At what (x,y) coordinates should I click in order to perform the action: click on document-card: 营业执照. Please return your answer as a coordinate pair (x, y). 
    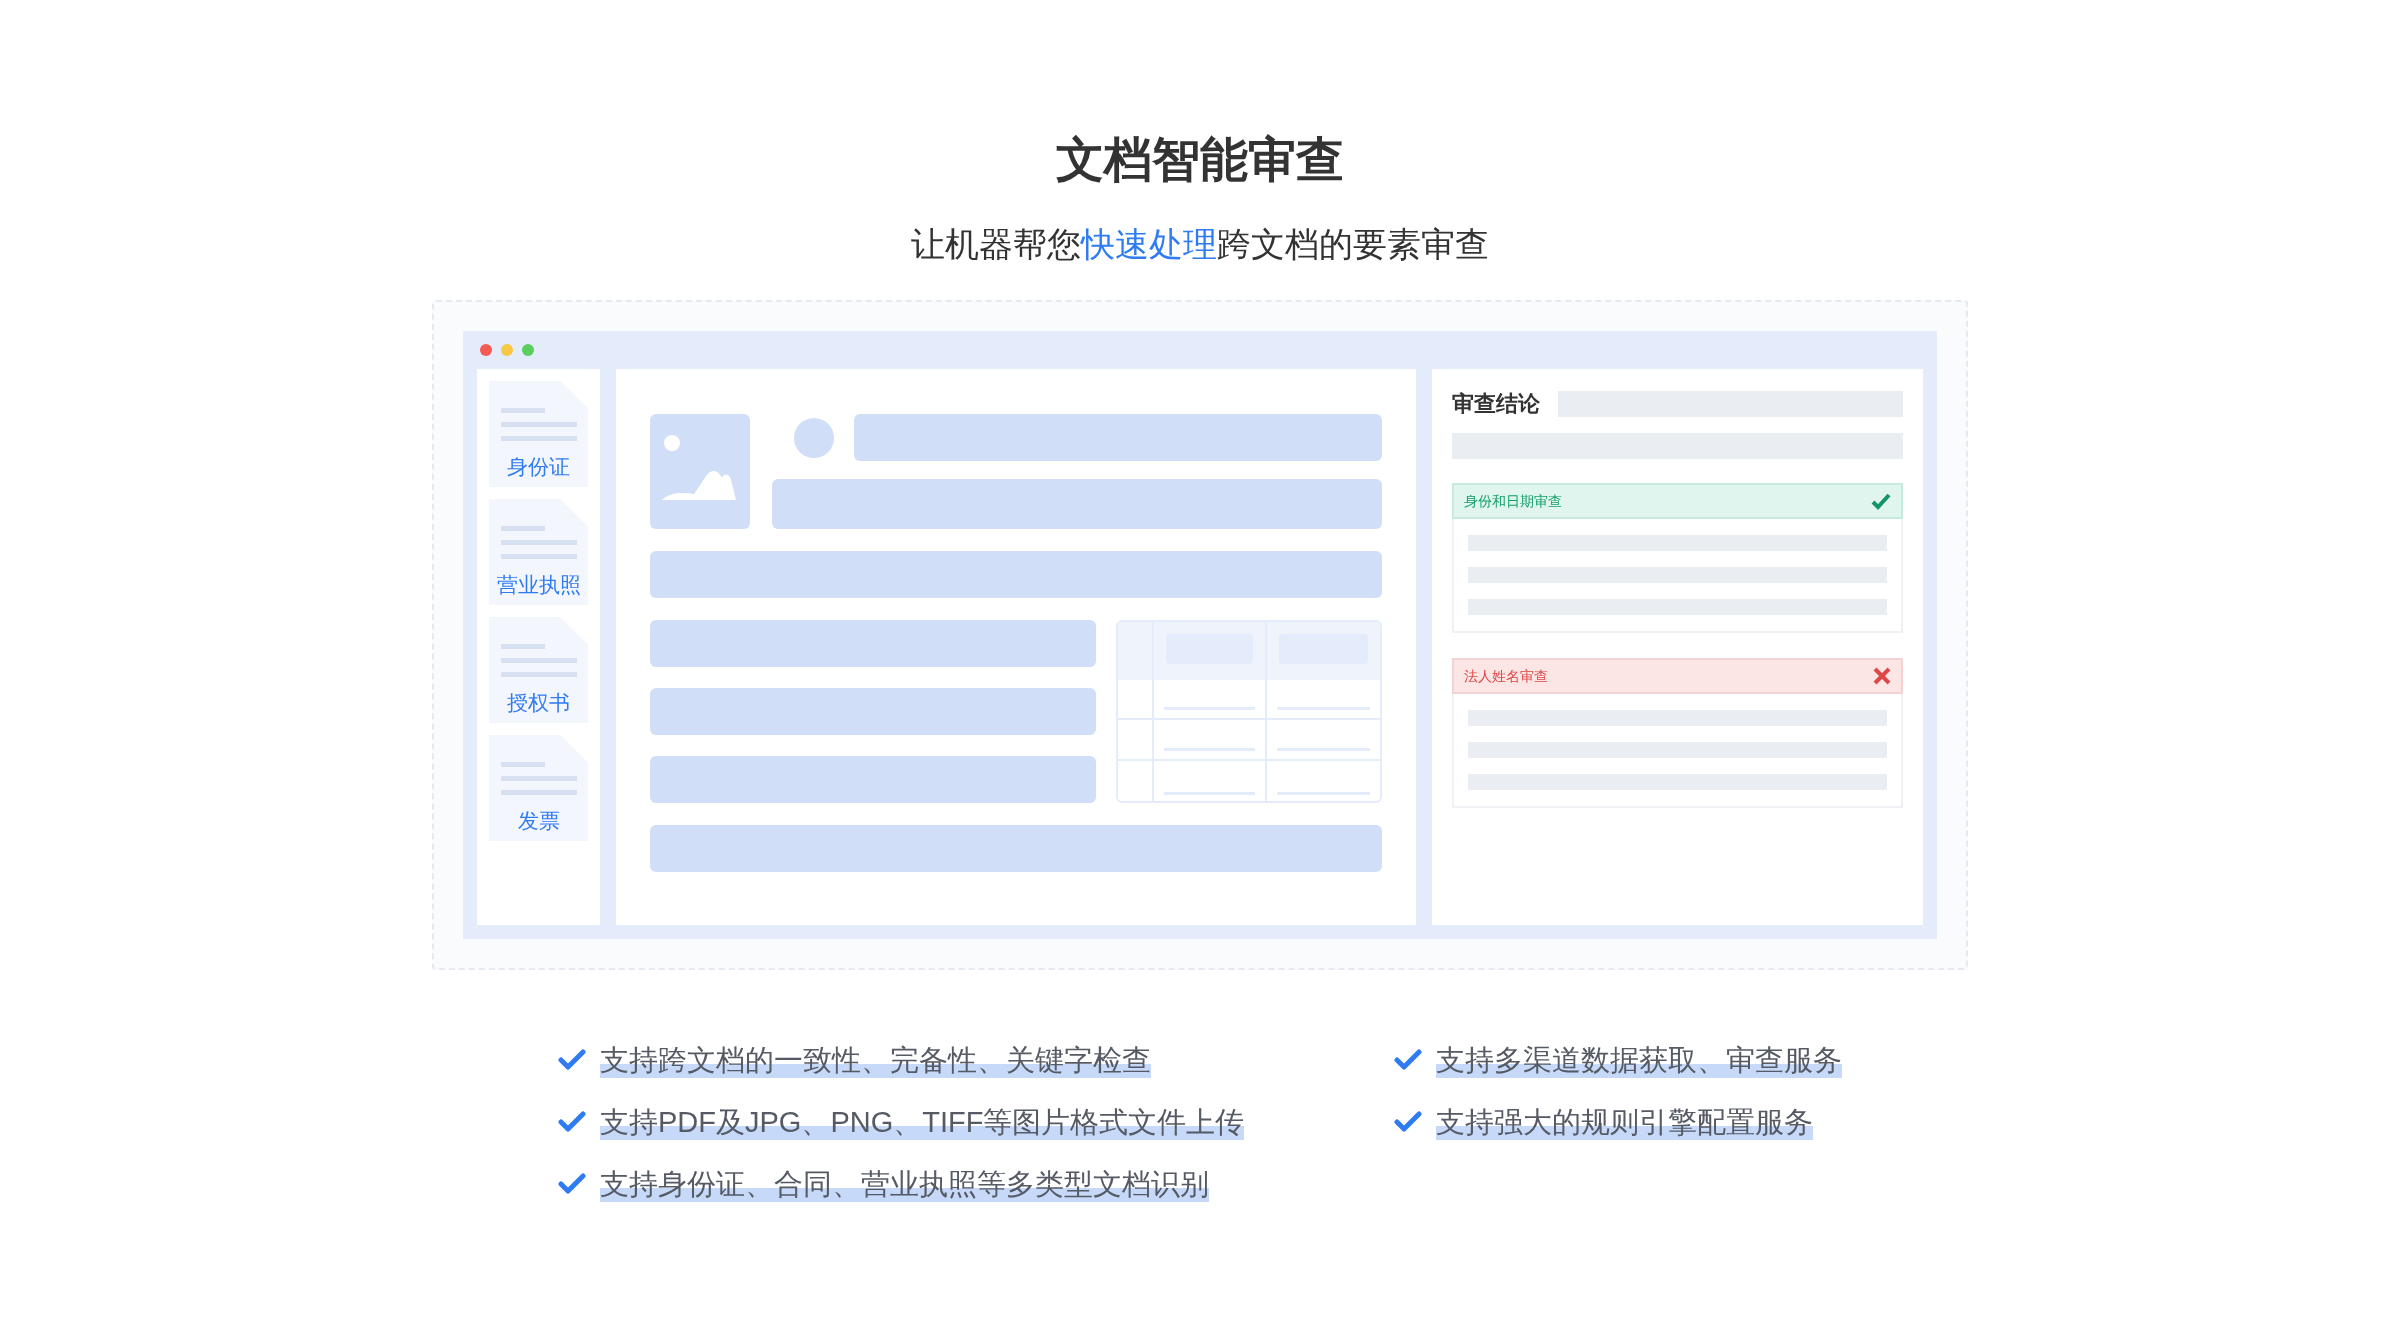
    Looking at the image, I should click on (538, 552).